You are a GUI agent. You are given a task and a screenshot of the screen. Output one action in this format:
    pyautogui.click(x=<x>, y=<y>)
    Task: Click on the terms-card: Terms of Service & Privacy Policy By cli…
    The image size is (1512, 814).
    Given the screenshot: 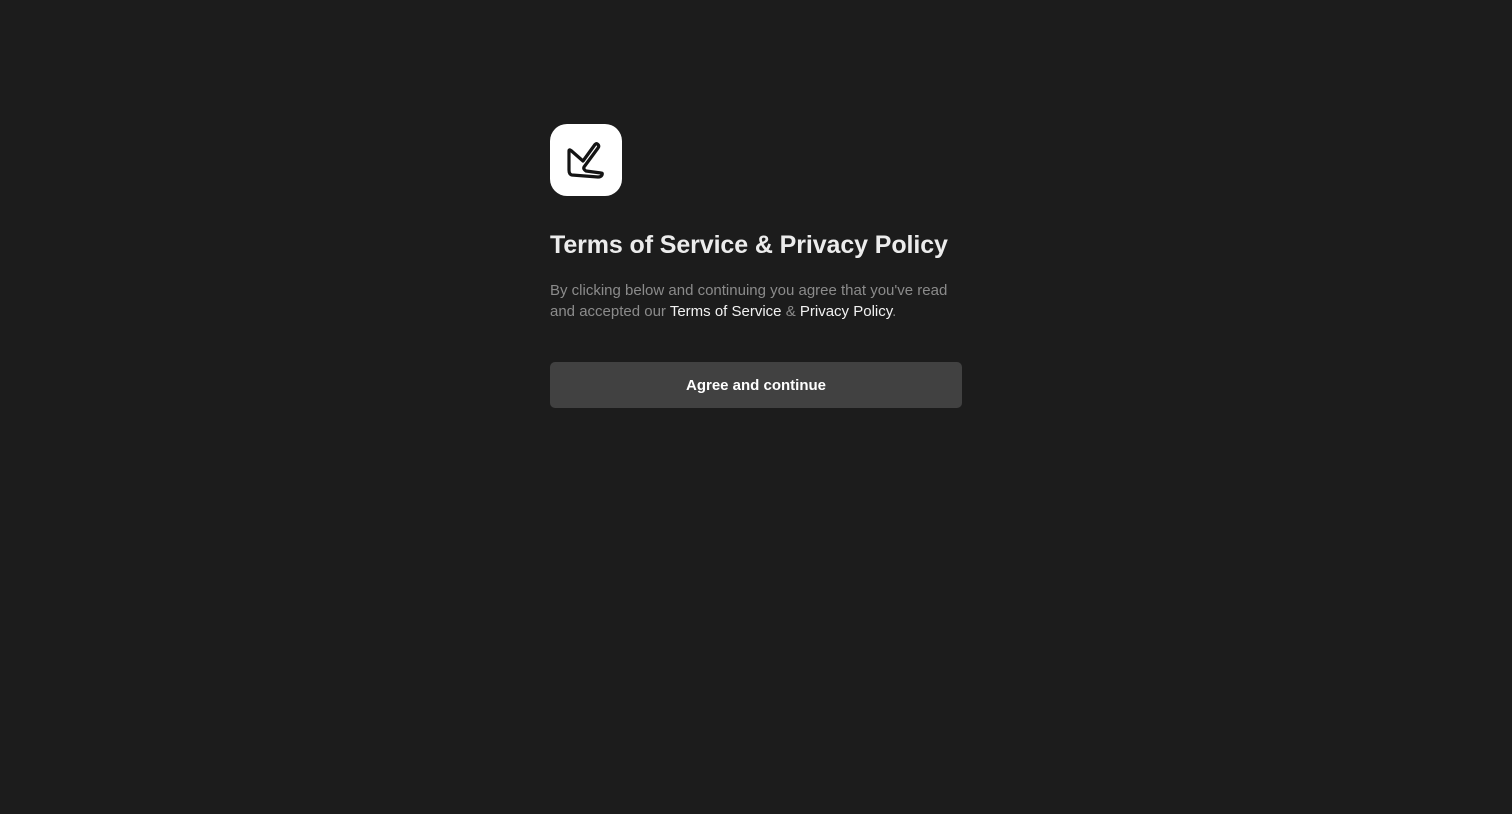 What is the action you would take?
    pyautogui.click(x=756, y=266)
    